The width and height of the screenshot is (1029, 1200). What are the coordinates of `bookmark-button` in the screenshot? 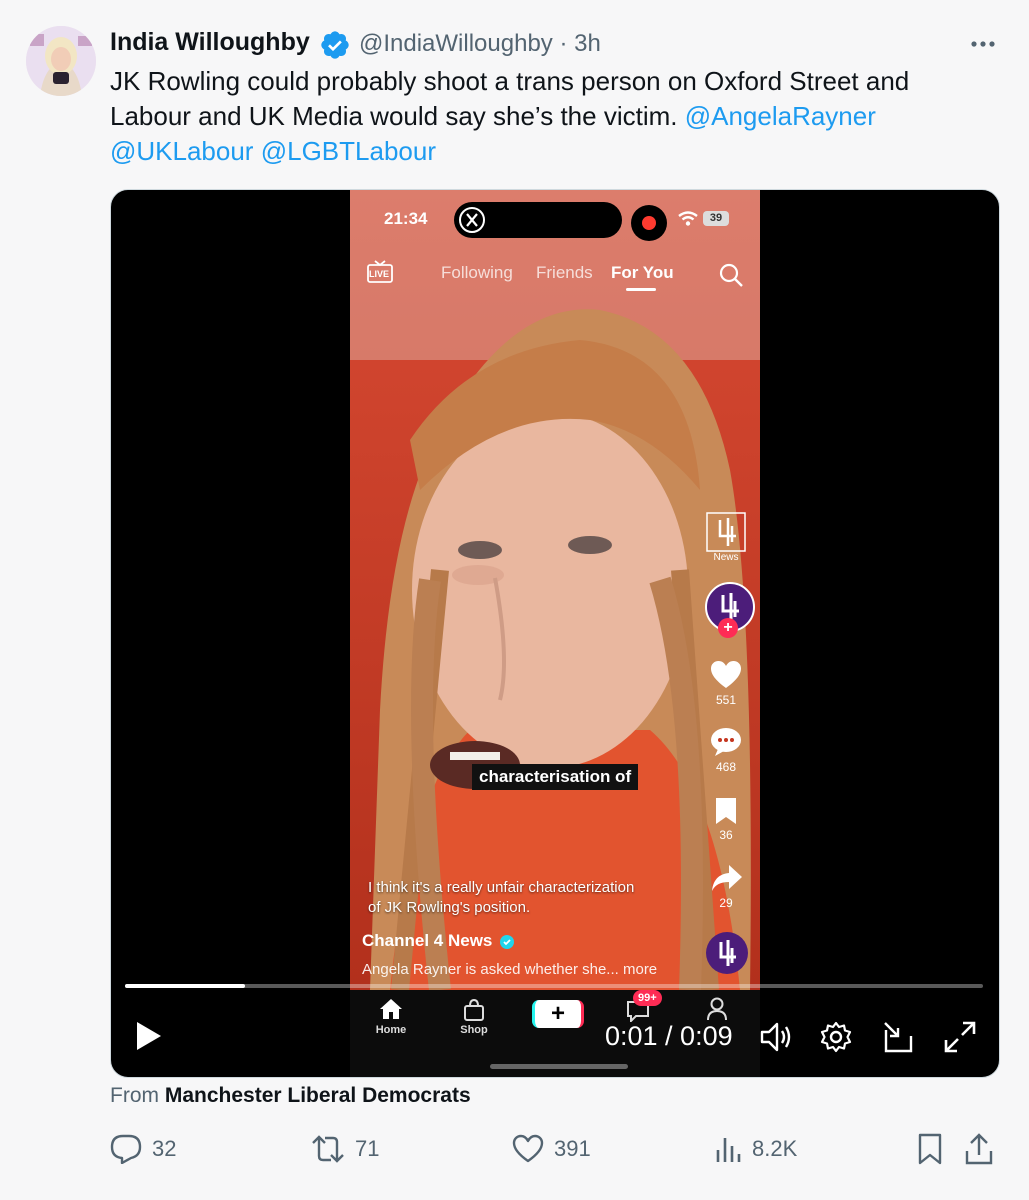 It's located at (930, 1149).